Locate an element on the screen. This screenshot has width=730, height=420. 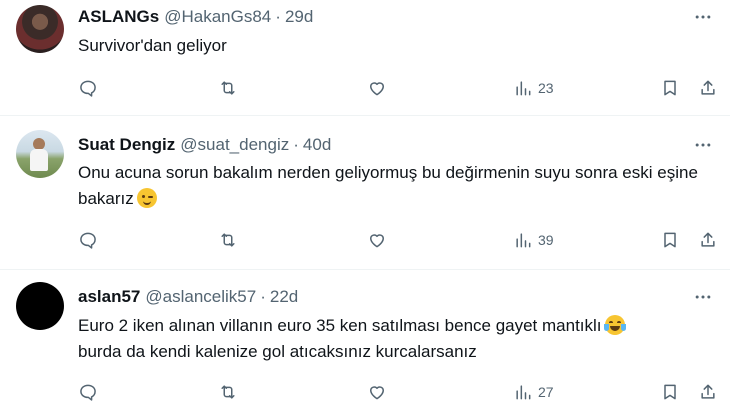
tweet-text: Survivor'dan geliyor is located at coordinates (394, 46).